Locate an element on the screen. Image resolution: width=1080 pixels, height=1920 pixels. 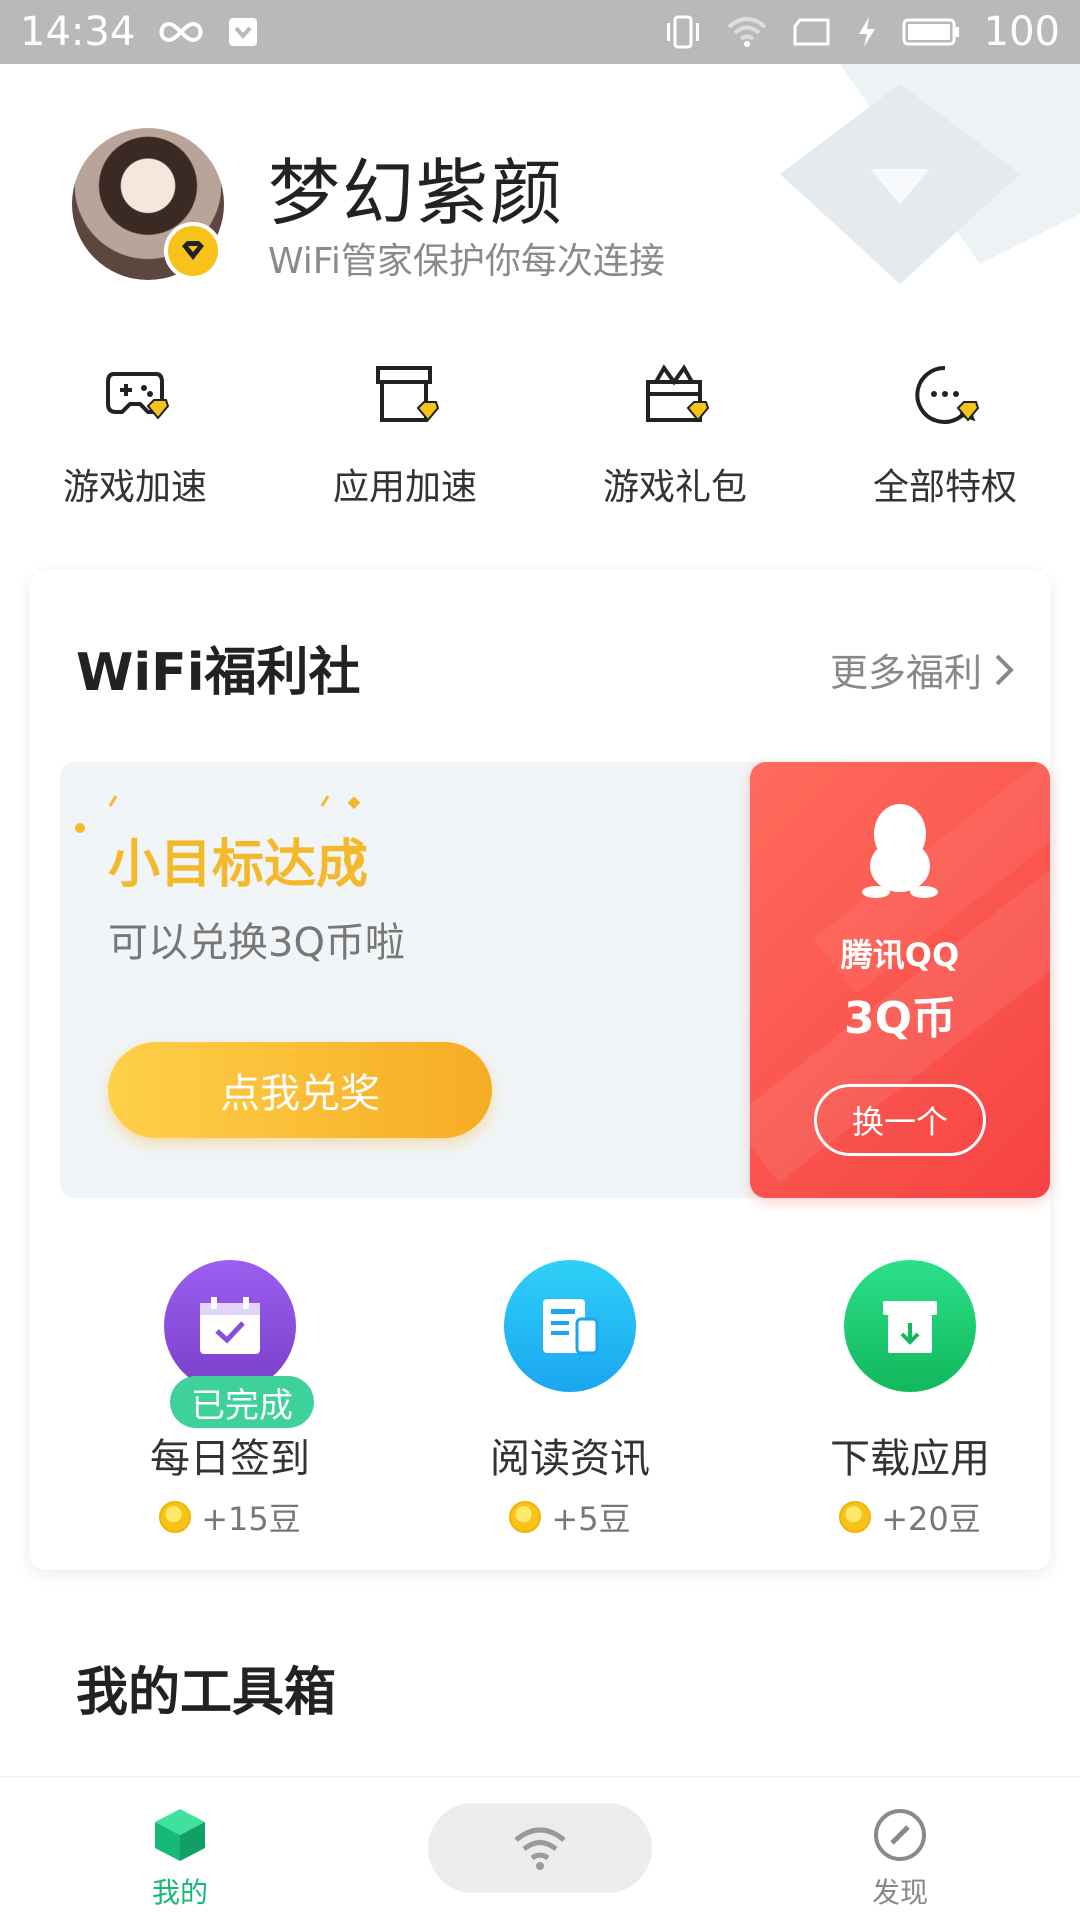
quick-action-label: 游戏礼包 is located at coordinates (674, 487).